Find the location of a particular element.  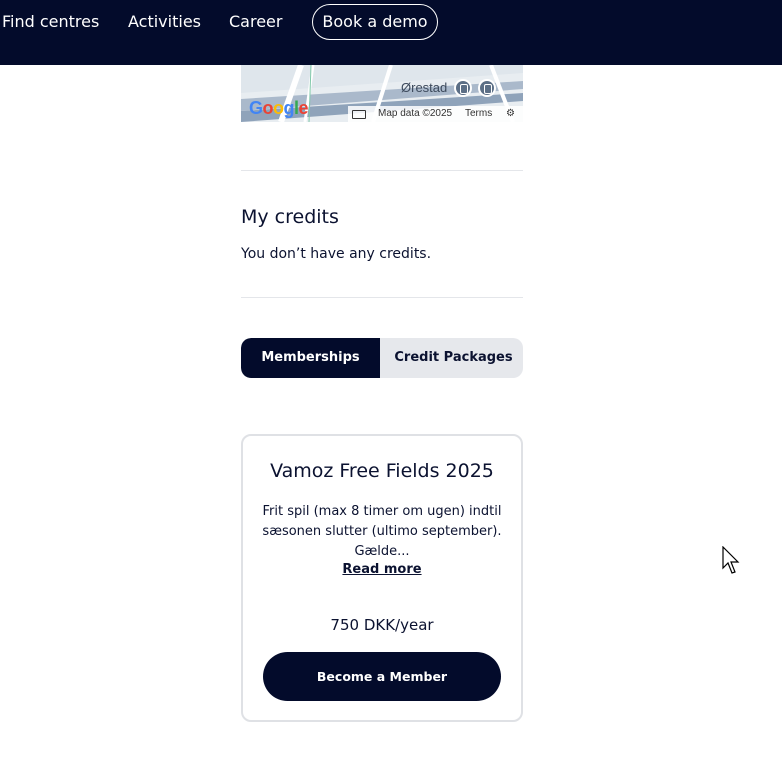

credits-empty-text: You don’t have any credits. is located at coordinates (336, 254).